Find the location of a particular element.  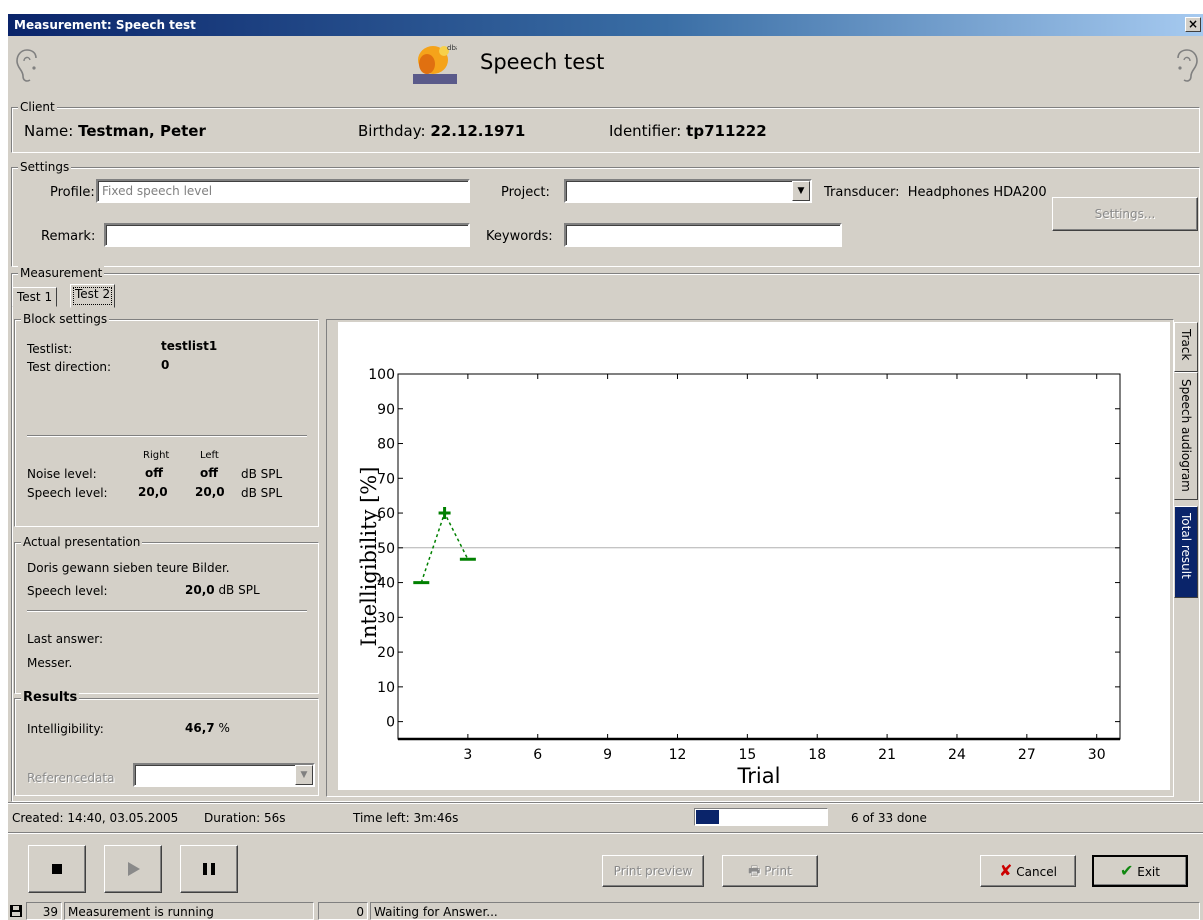

app-title: Speech test is located at coordinates (542, 62).